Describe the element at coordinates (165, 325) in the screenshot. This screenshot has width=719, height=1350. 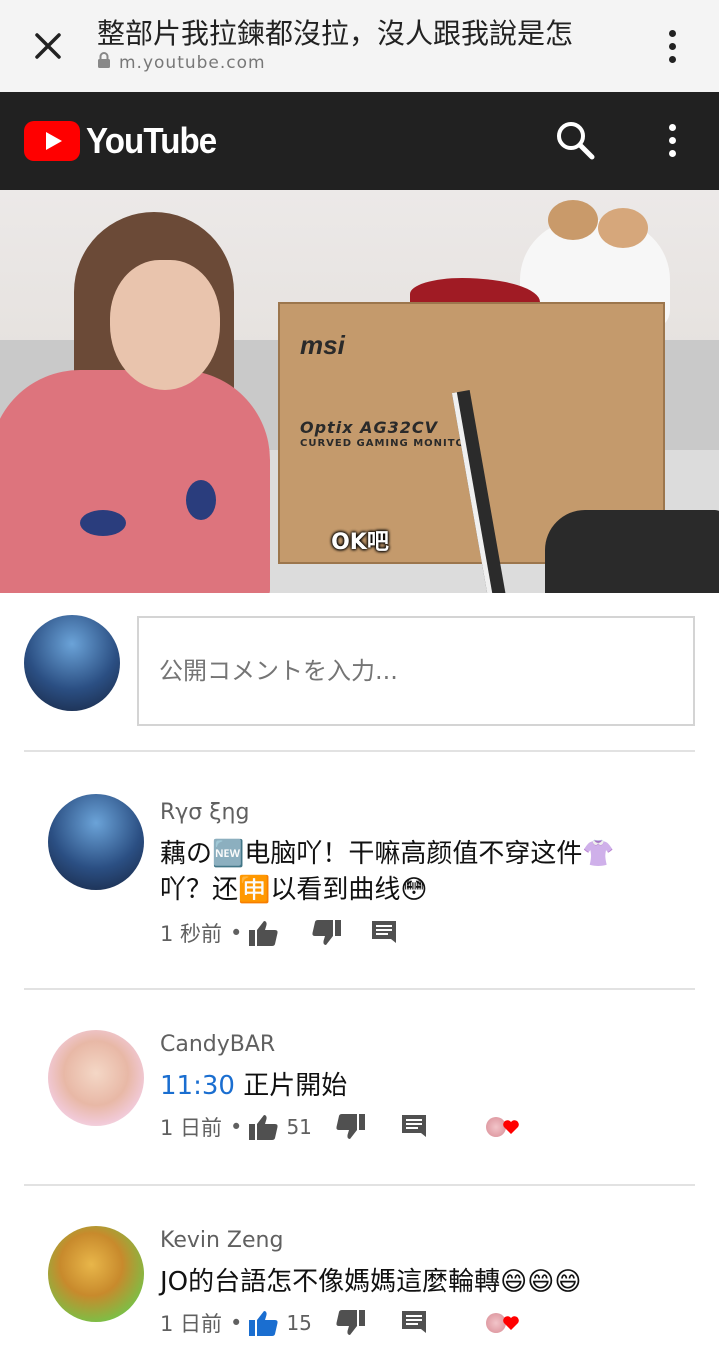
I see `video-scene-person-face` at that location.